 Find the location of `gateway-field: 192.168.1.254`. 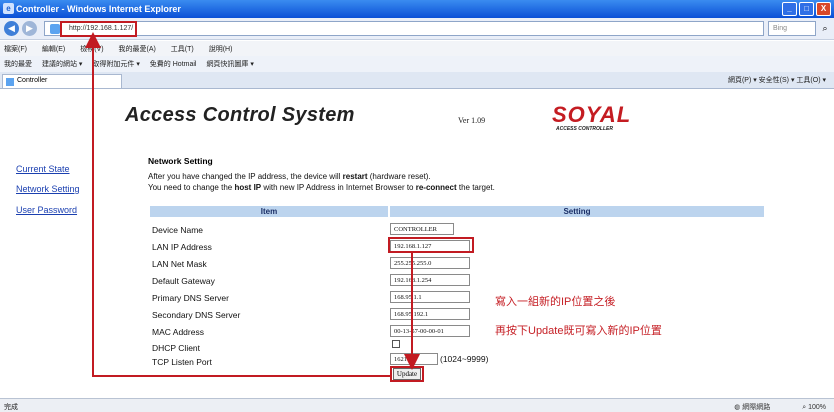

gateway-field: 192.168.1.254 is located at coordinates (430, 280).